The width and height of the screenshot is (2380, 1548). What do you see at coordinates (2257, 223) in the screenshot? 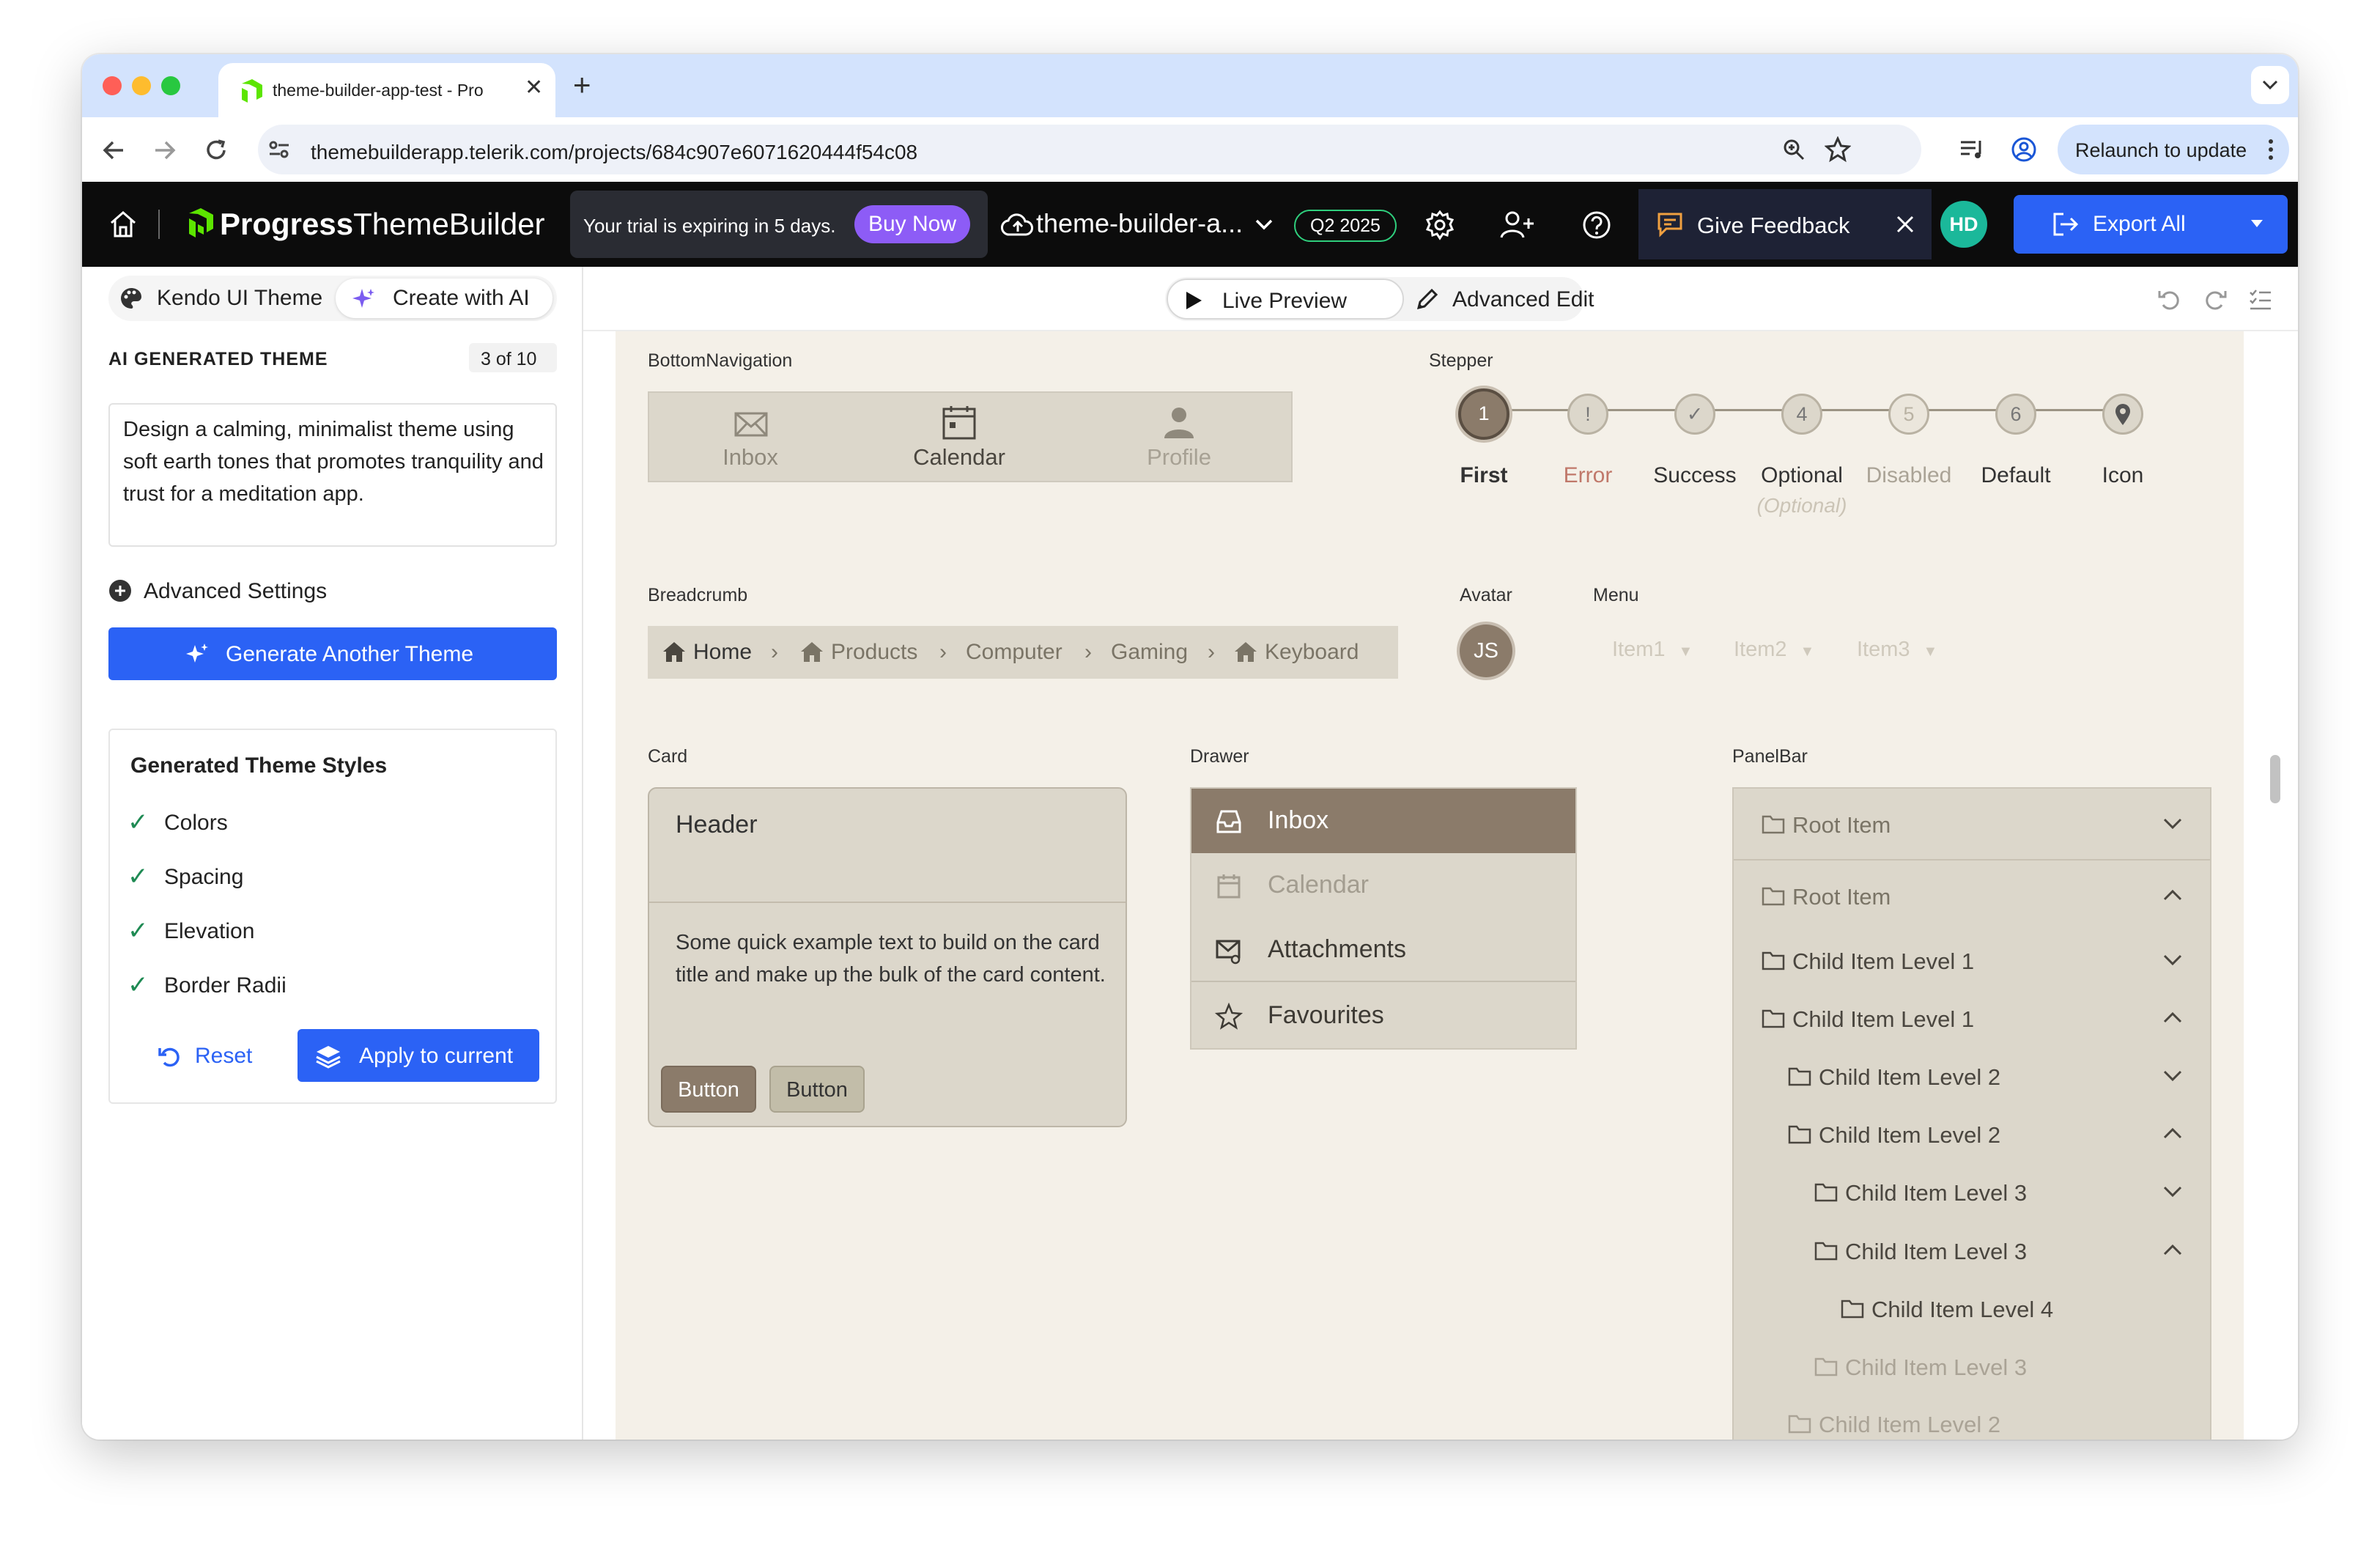
I see `caret-down-icon` at bounding box center [2257, 223].